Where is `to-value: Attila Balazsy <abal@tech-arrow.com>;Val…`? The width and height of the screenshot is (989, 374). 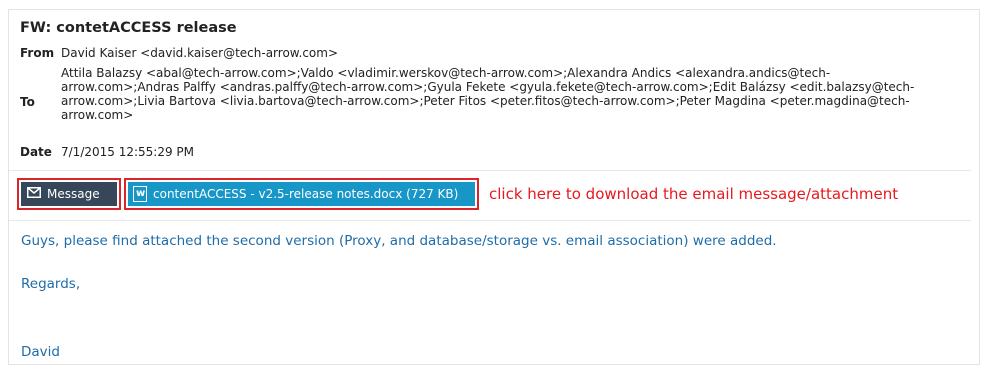 to-value: Attila Balazsy <abal@tech-arrow.com>;Val… is located at coordinates (516, 94).